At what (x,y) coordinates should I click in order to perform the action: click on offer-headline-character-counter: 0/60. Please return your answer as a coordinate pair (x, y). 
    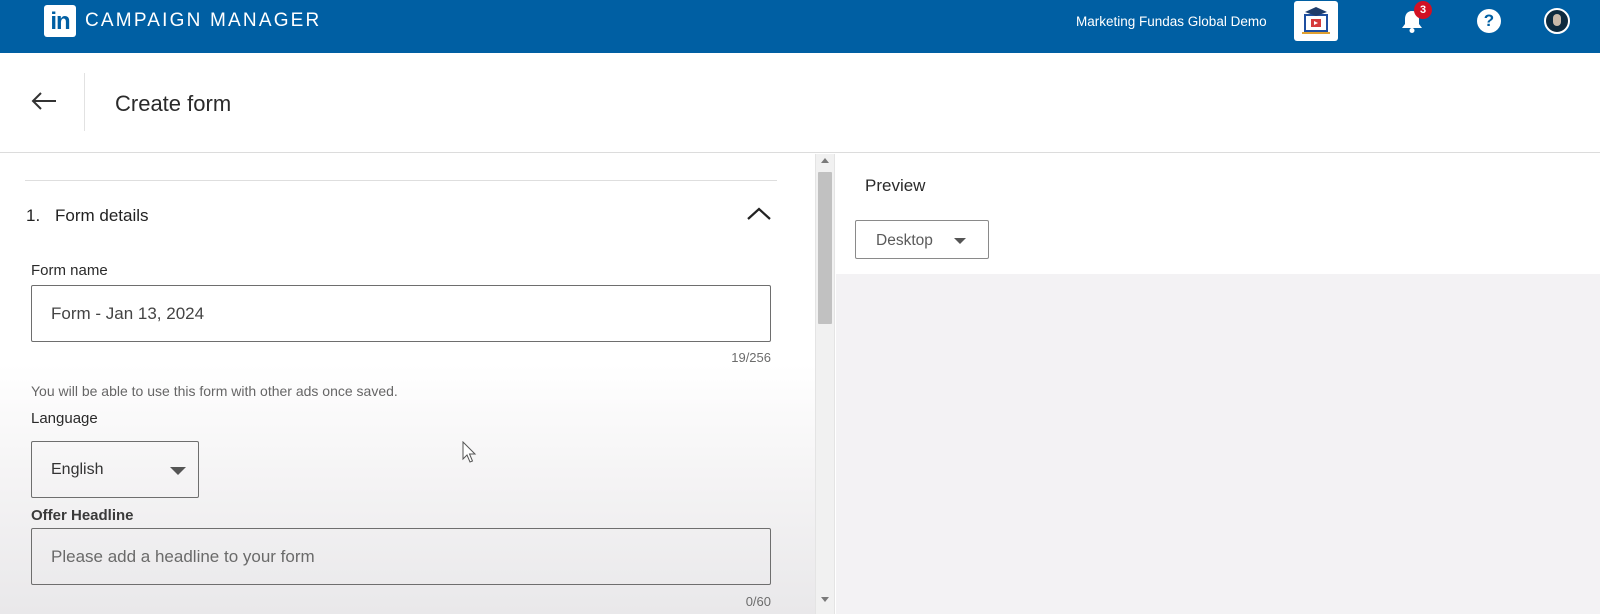
    Looking at the image, I should click on (758, 601).